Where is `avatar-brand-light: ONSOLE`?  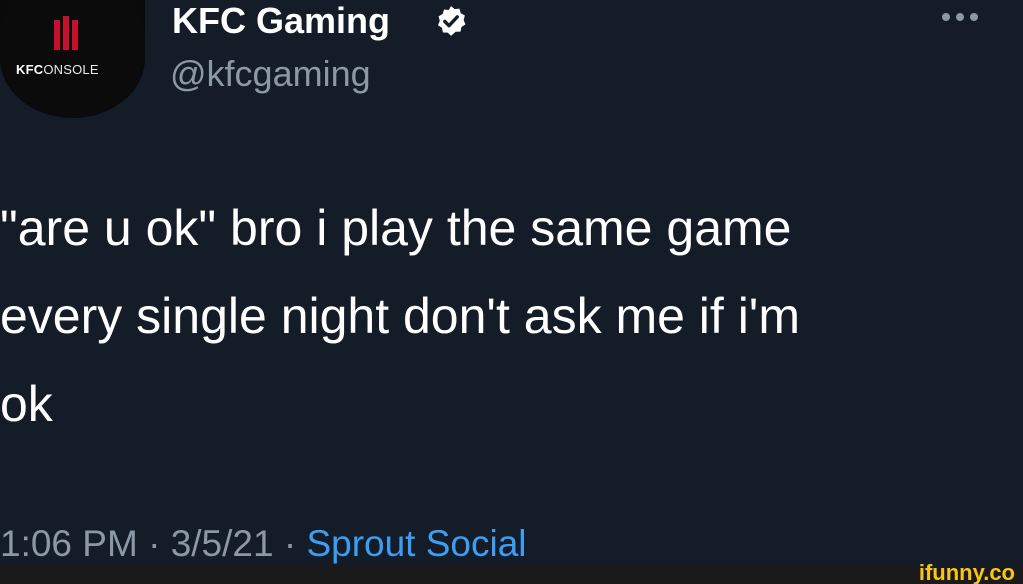 avatar-brand-light: ONSOLE is located at coordinates (71, 69).